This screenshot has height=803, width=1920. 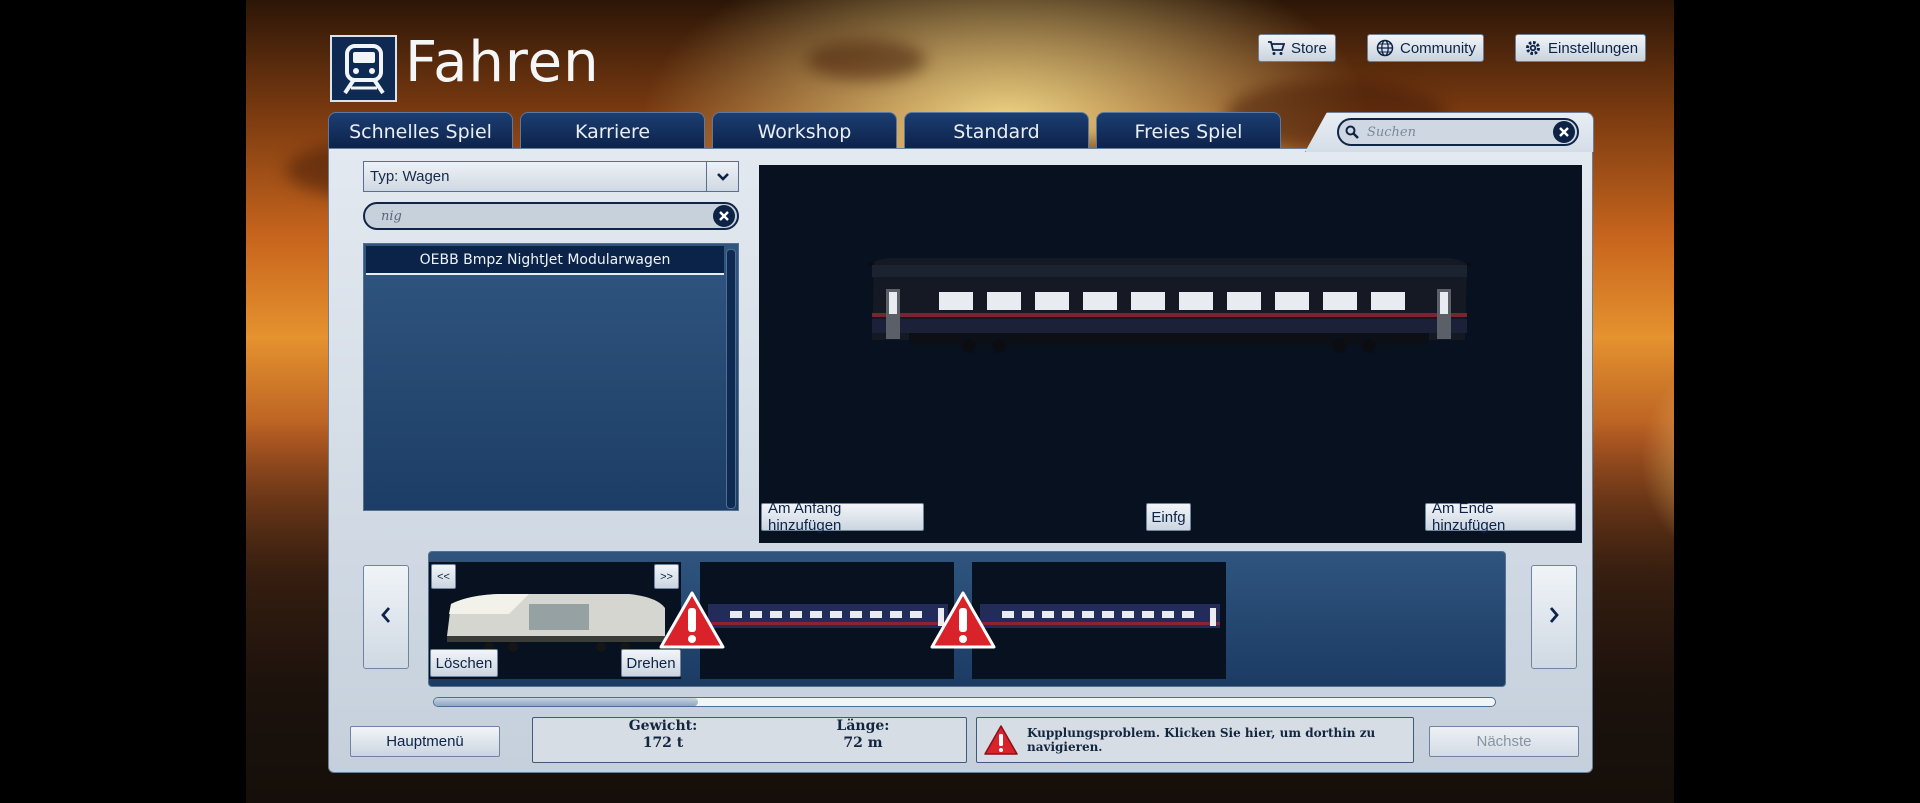 I want to click on train-icon, so click(x=363, y=68).